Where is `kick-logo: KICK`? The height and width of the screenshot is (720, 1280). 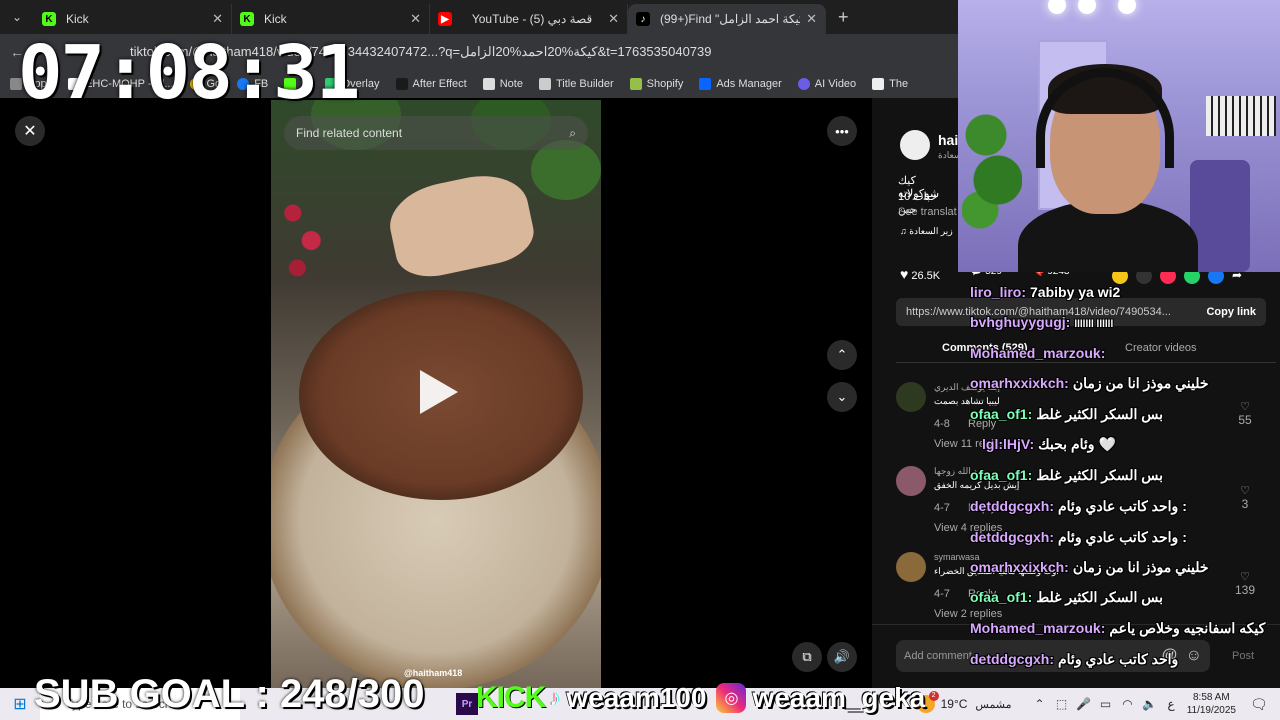
kick-logo: KICK is located at coordinates (511, 697).